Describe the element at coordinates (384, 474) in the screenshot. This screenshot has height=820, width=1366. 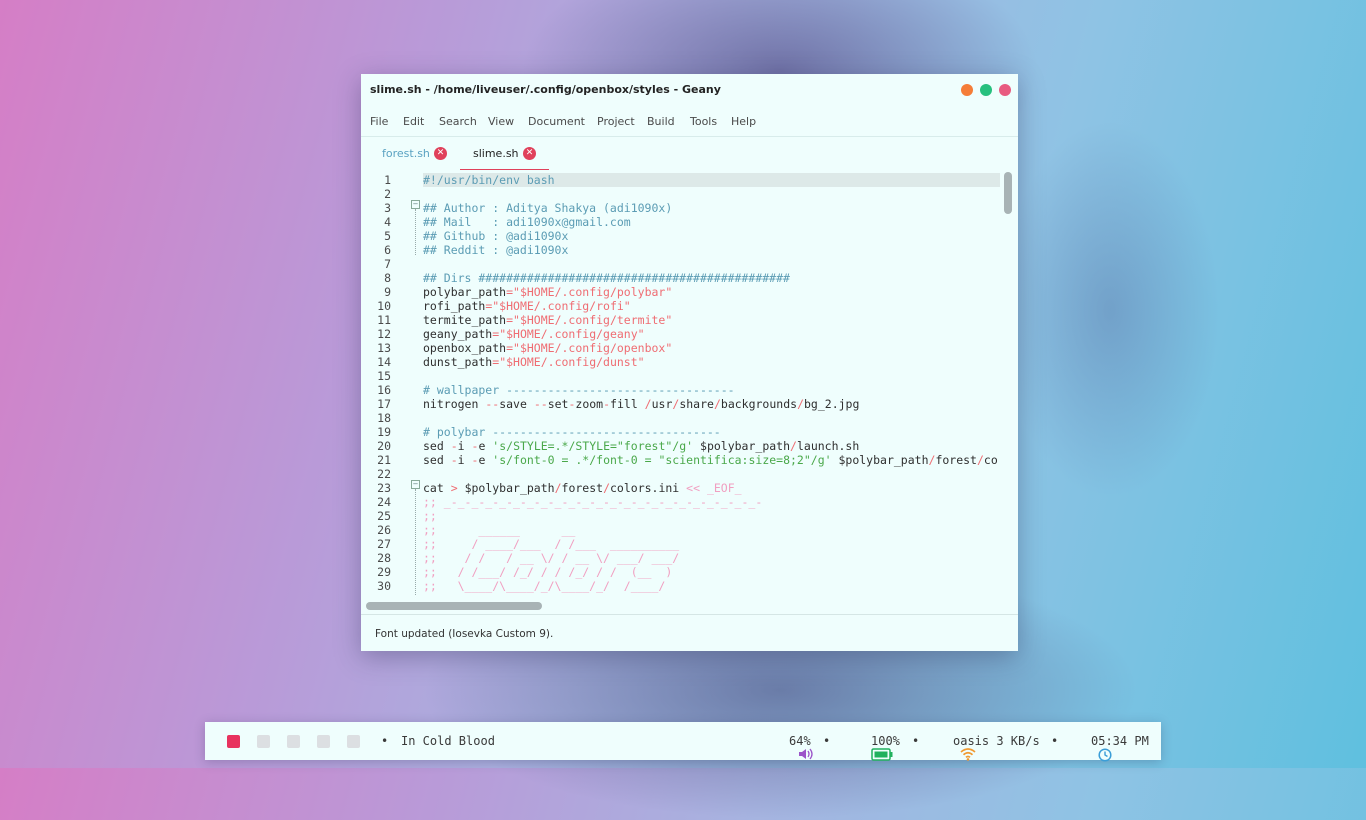
I see `line-number: 22` at that location.